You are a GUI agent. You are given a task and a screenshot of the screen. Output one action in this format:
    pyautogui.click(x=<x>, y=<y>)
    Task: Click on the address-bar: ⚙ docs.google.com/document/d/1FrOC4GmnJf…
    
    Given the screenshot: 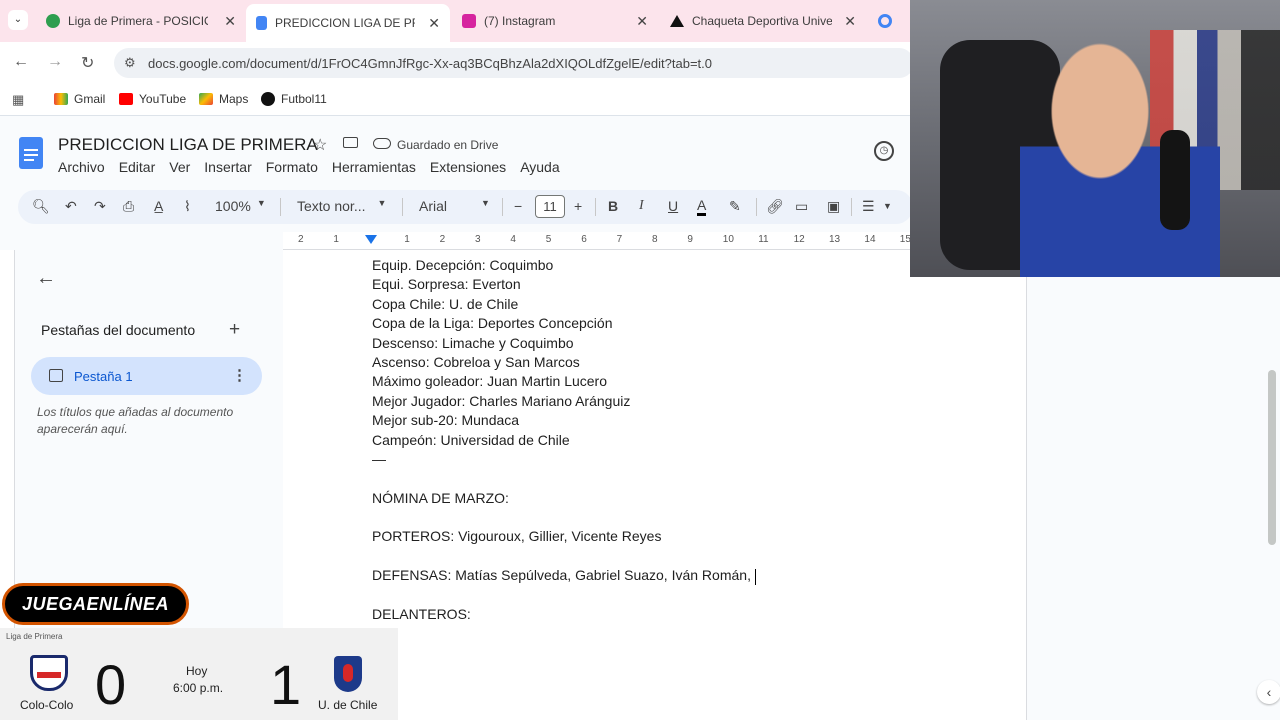 What is the action you would take?
    pyautogui.click(x=514, y=63)
    